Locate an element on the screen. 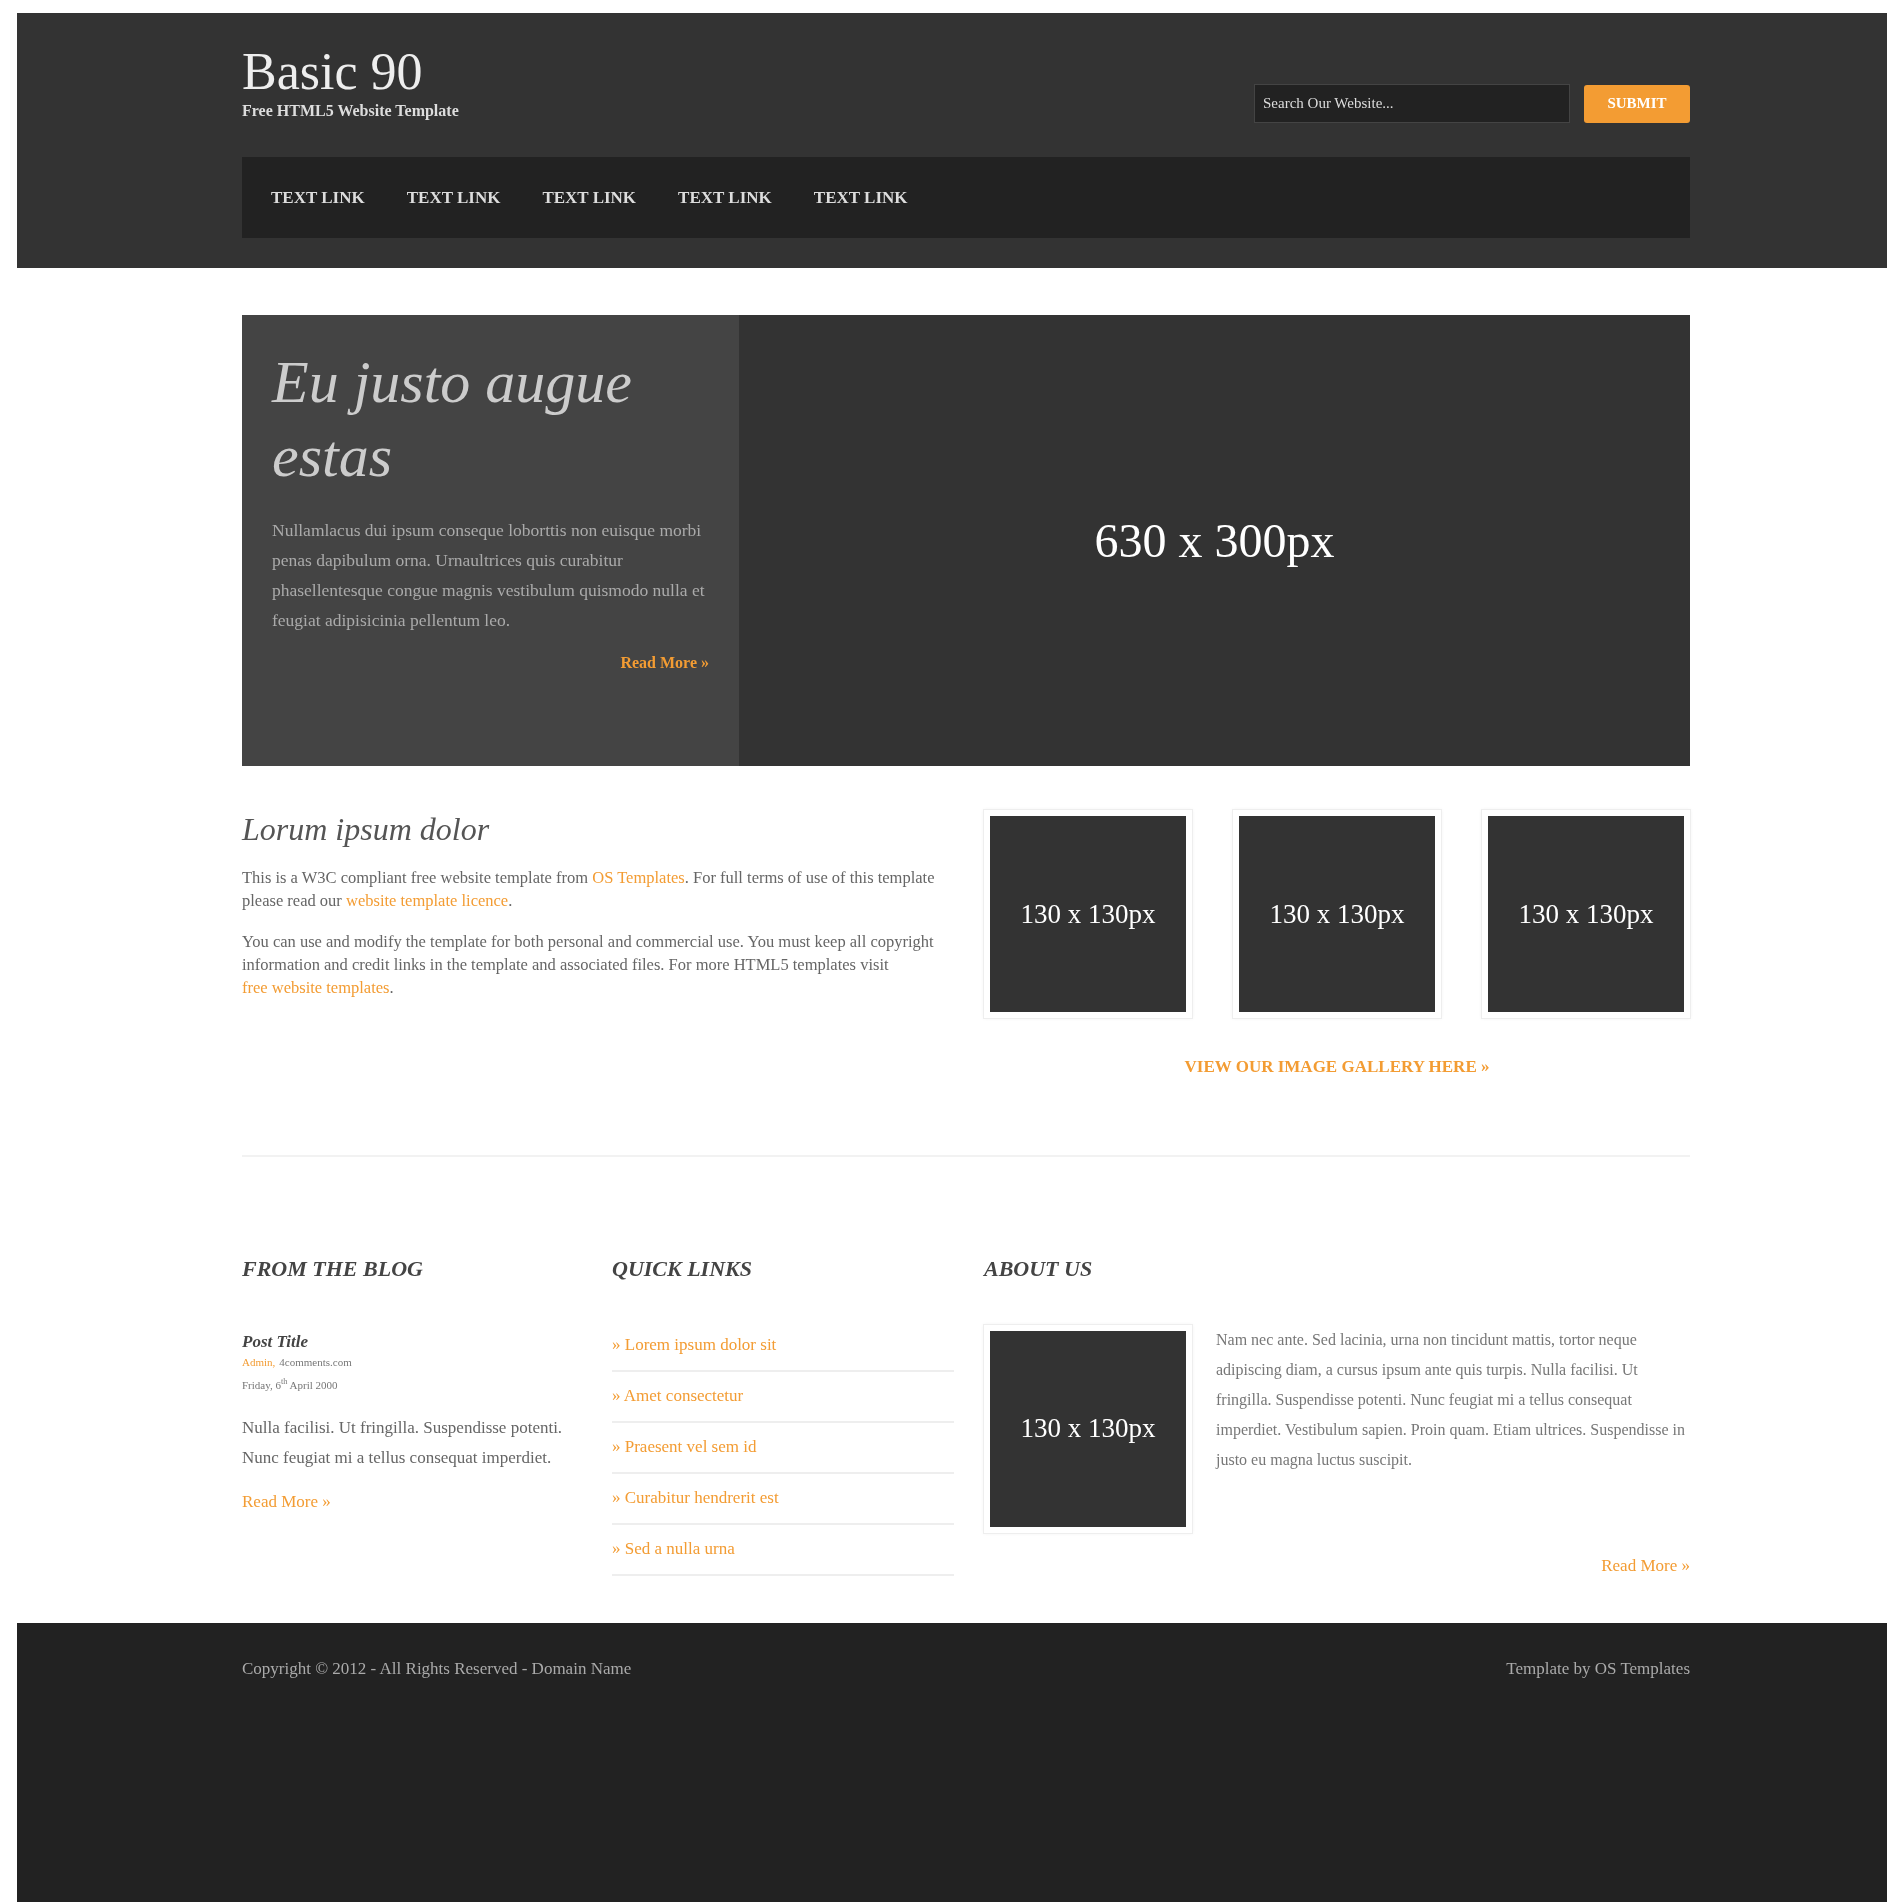  quick-link: » Sed a nulla urna is located at coordinates (783, 1550).